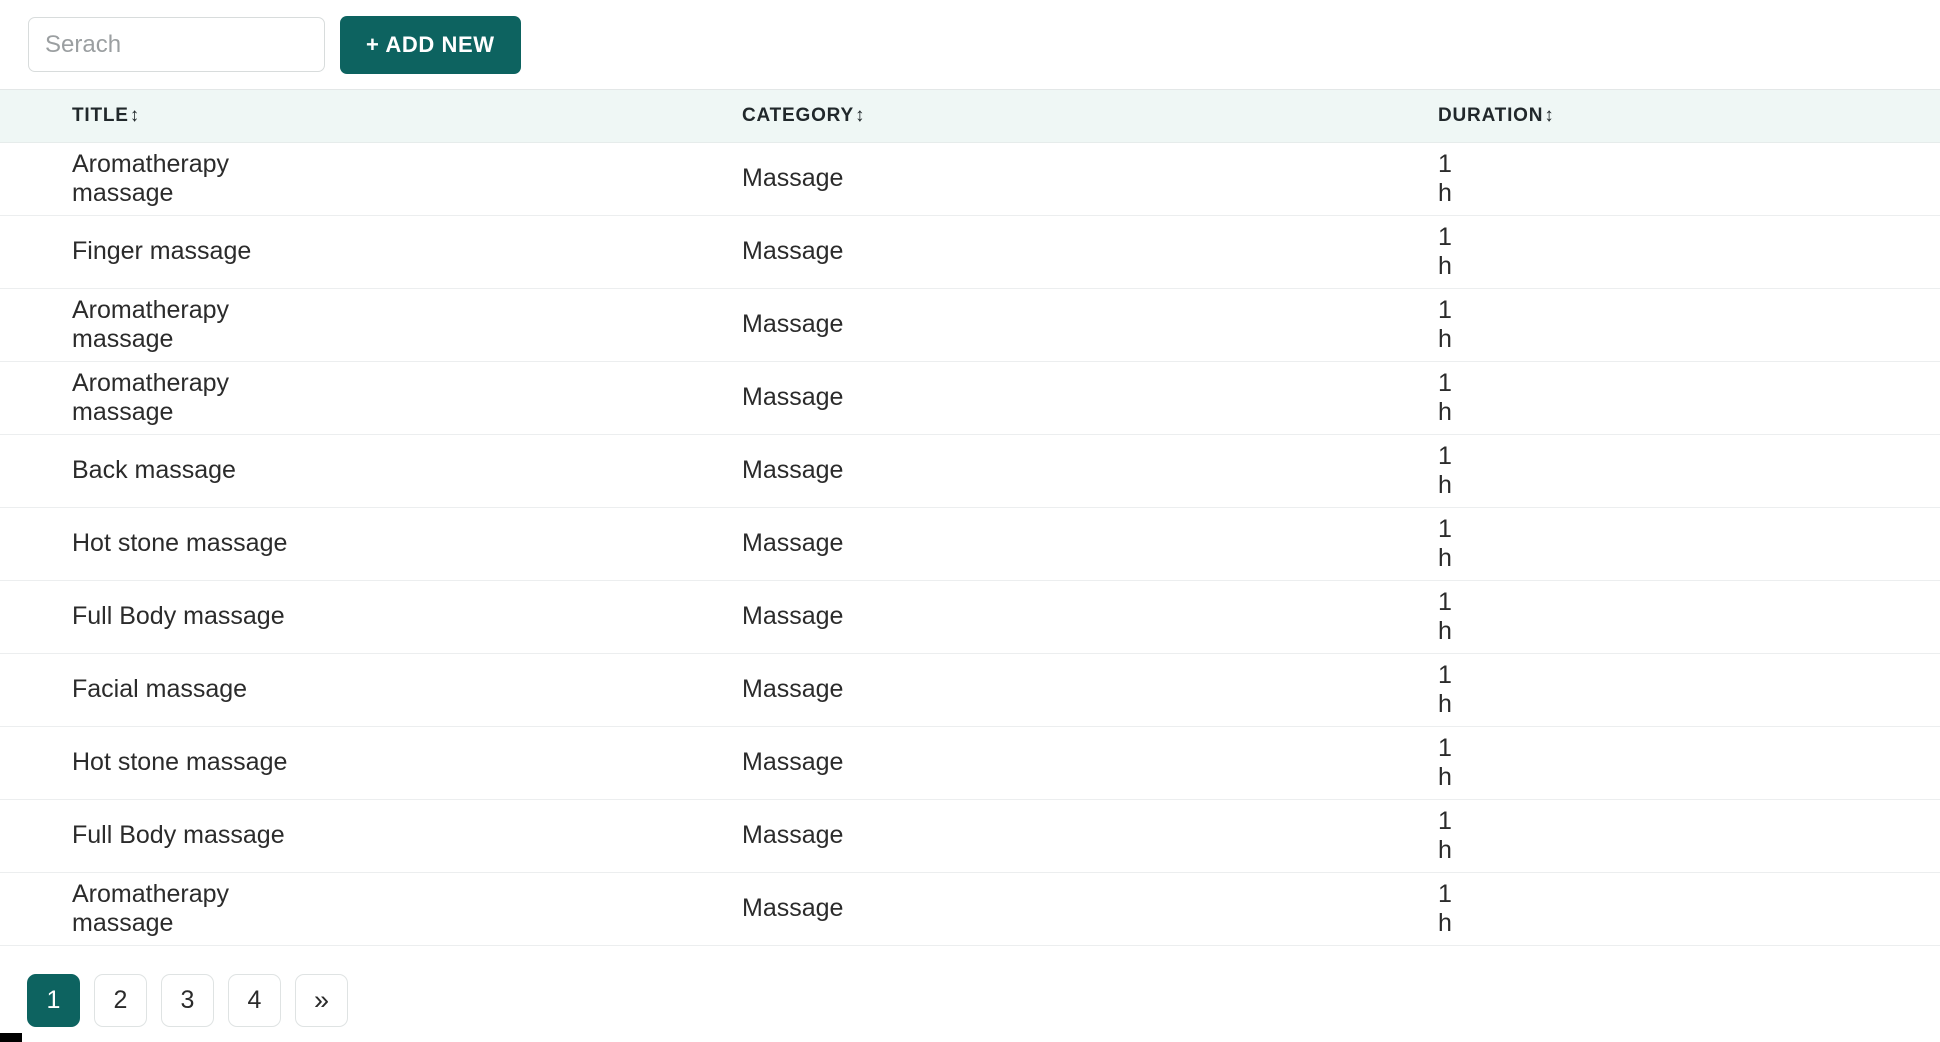  Describe the element at coordinates (167, 116) in the screenshot. I see `column-header-title: TITLE ↕` at that location.